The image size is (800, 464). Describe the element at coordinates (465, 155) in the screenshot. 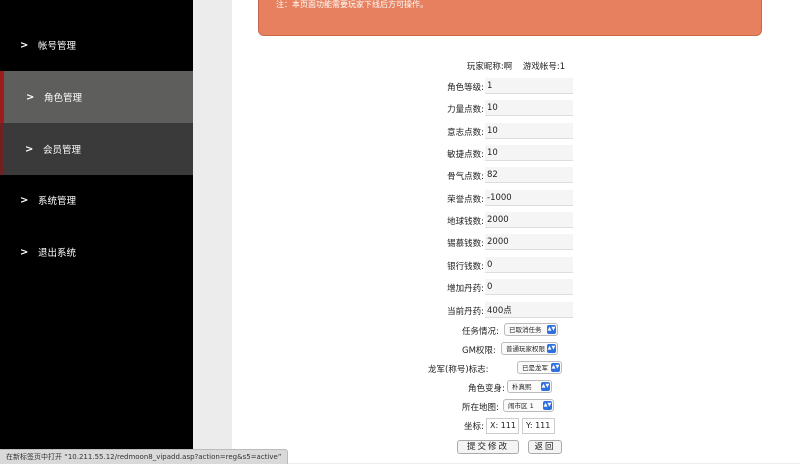

I see `field-label: 敏捷点数:` at that location.